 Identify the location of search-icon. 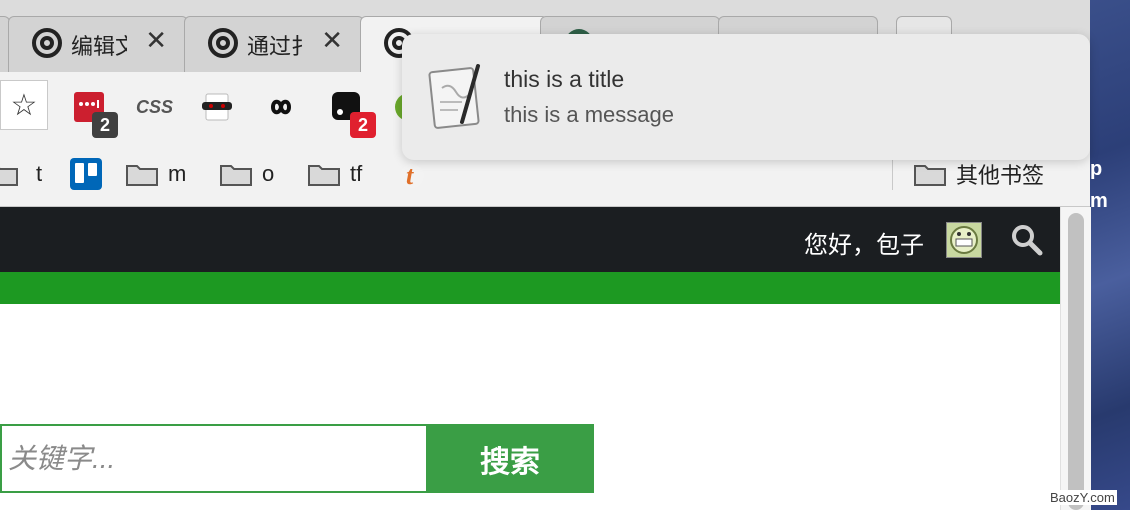
(1027, 240).